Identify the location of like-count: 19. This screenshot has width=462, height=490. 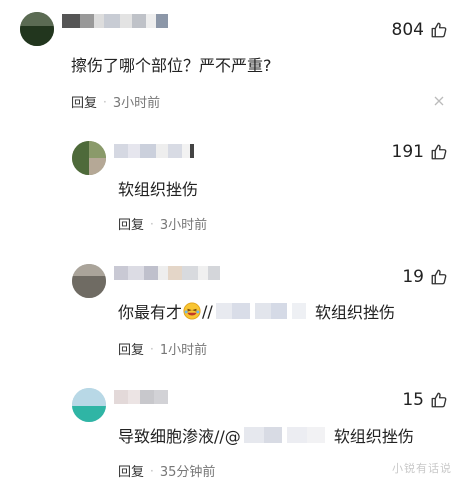
(413, 277).